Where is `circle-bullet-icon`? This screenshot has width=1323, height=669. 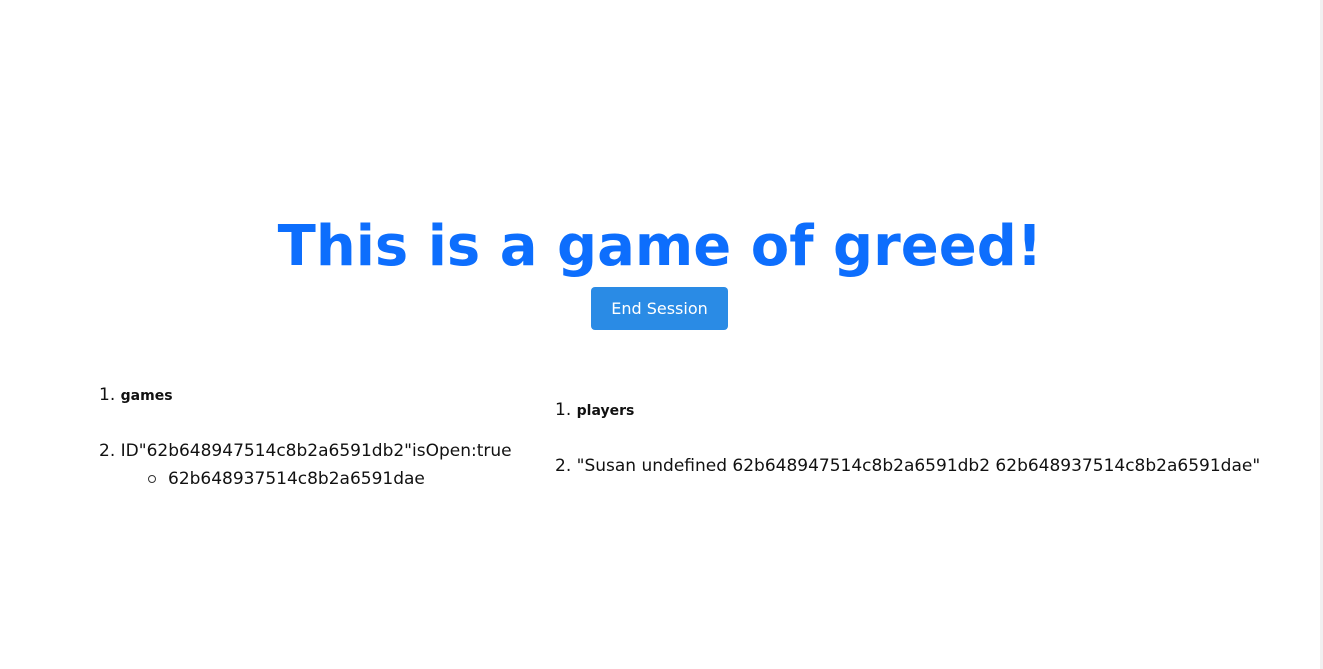 circle-bullet-icon is located at coordinates (152, 479).